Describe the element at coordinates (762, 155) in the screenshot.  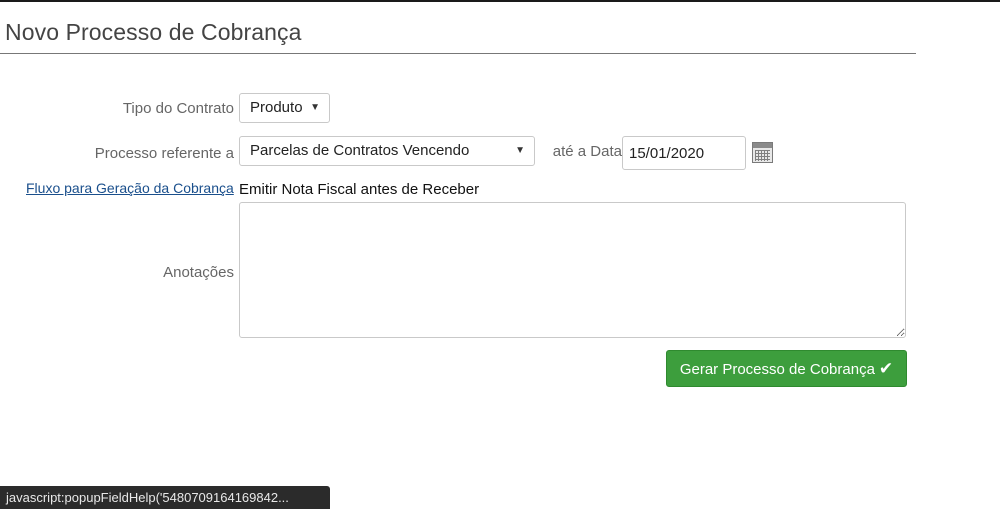
I see `calendar-icon-grid` at that location.